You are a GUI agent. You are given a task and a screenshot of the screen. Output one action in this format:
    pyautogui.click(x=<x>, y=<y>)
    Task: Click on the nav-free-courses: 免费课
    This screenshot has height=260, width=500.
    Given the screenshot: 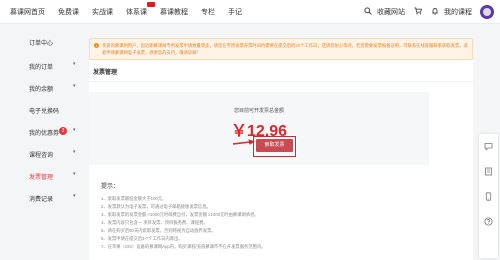 What is the action you would take?
    pyautogui.click(x=68, y=12)
    